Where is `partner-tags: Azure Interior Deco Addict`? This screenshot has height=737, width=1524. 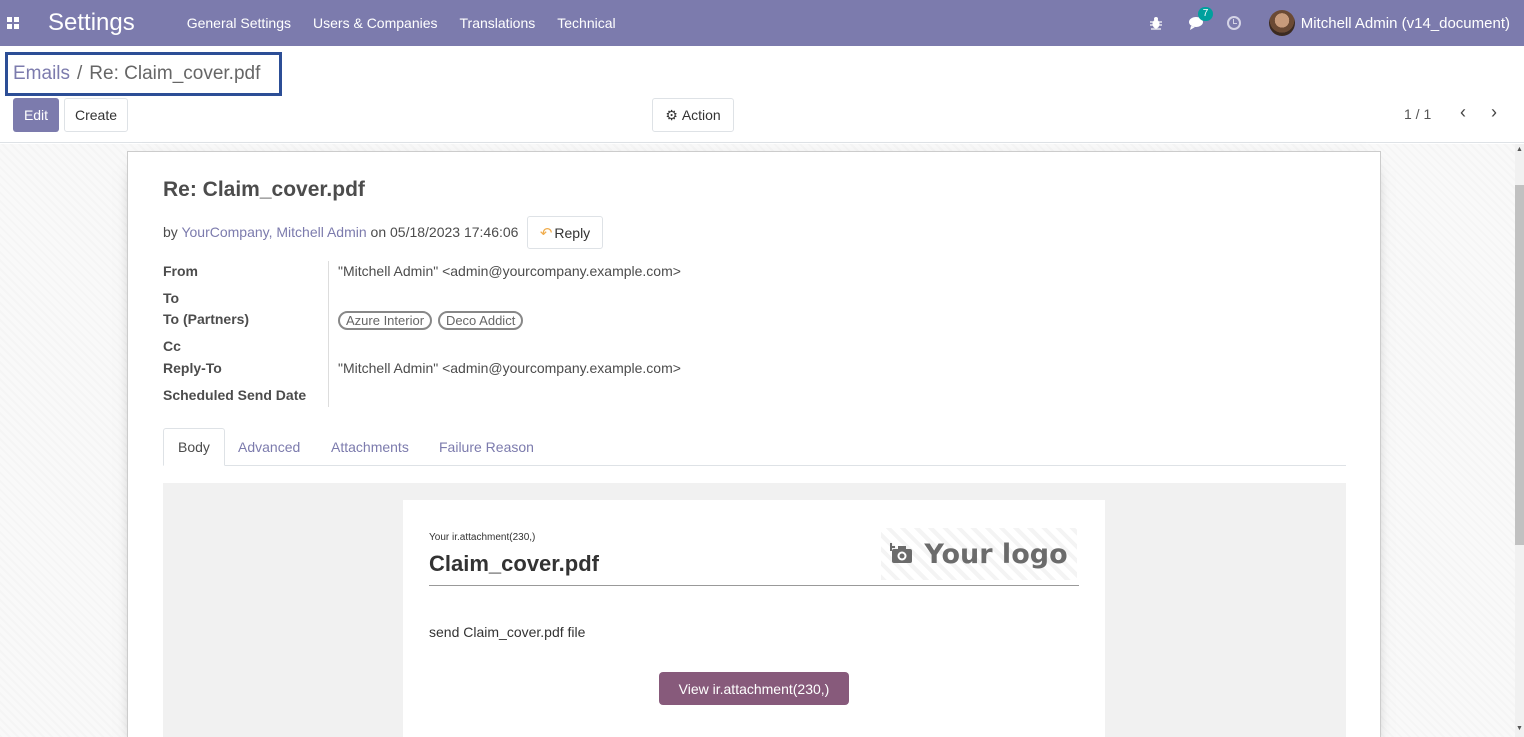 partner-tags: Azure Interior Deco Addict is located at coordinates (431, 320).